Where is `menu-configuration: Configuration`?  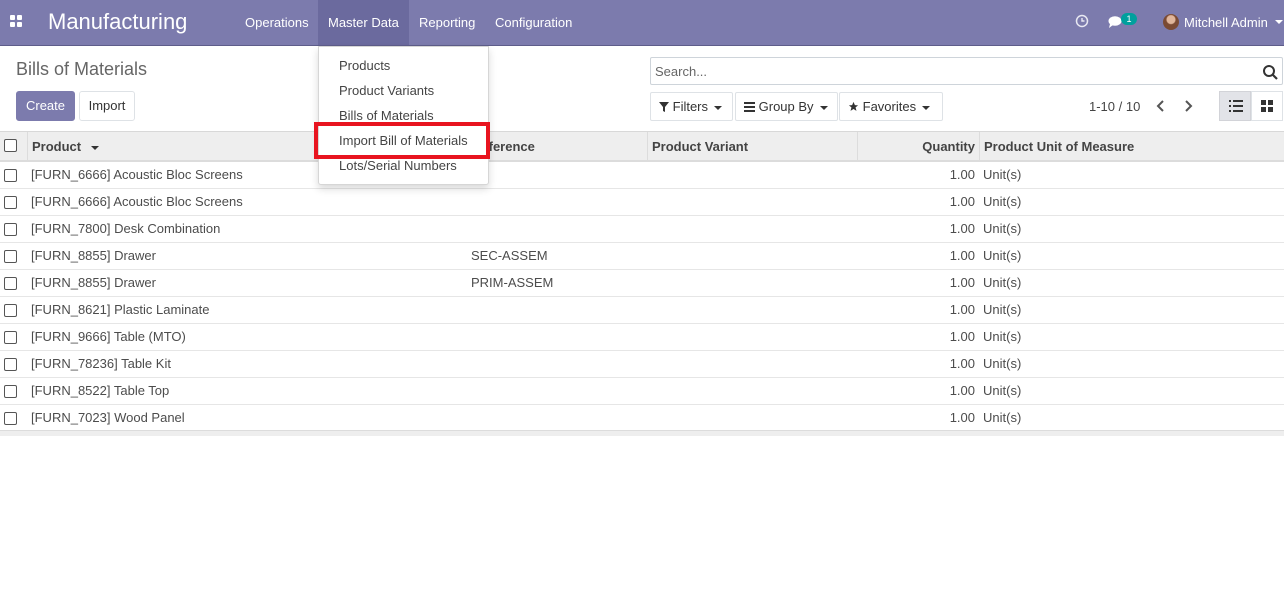
menu-configuration: Configuration is located at coordinates (533, 22).